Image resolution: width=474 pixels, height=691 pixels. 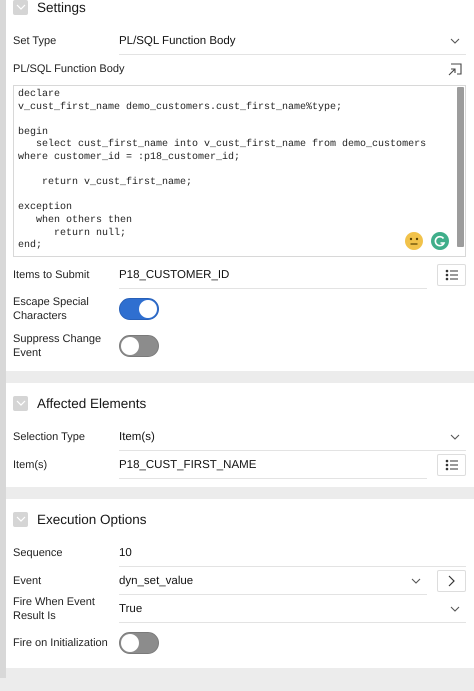 What do you see at coordinates (460, 167) in the screenshot?
I see `scrollbar` at bounding box center [460, 167].